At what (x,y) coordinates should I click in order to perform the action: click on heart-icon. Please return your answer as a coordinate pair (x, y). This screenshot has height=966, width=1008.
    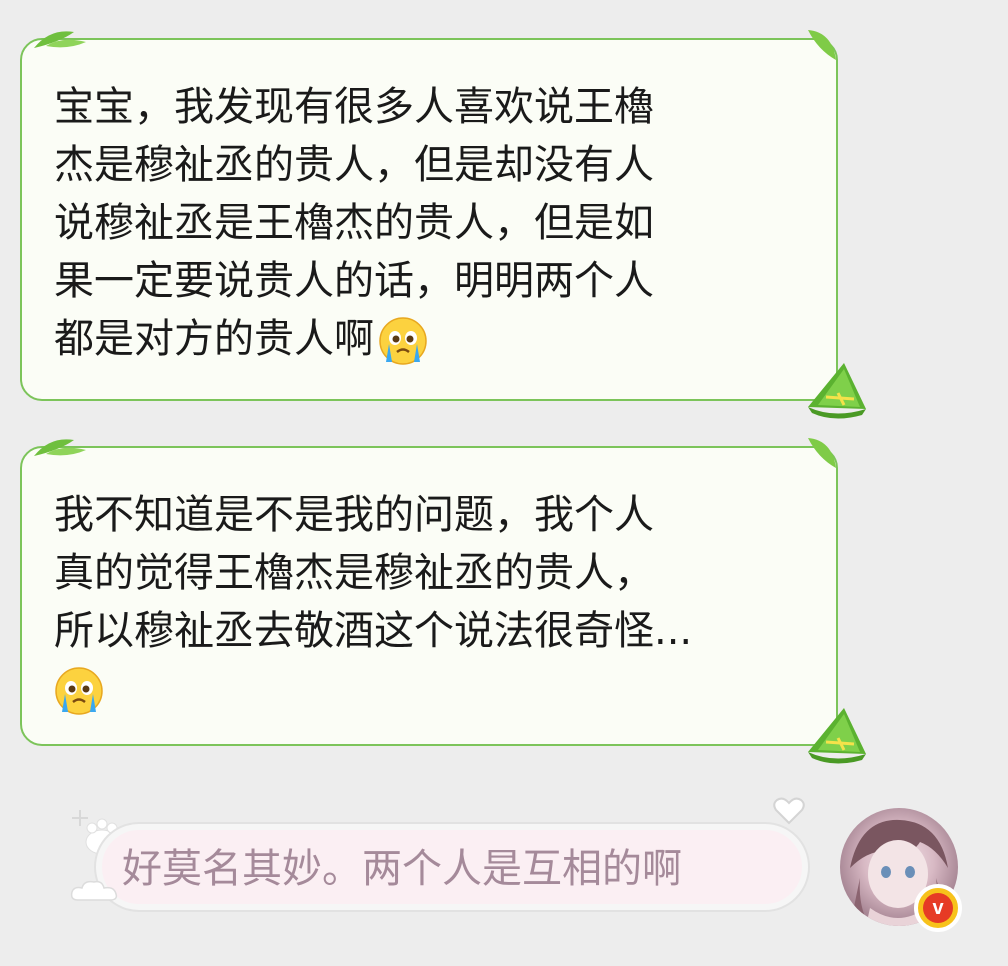
    Looking at the image, I should click on (789, 811).